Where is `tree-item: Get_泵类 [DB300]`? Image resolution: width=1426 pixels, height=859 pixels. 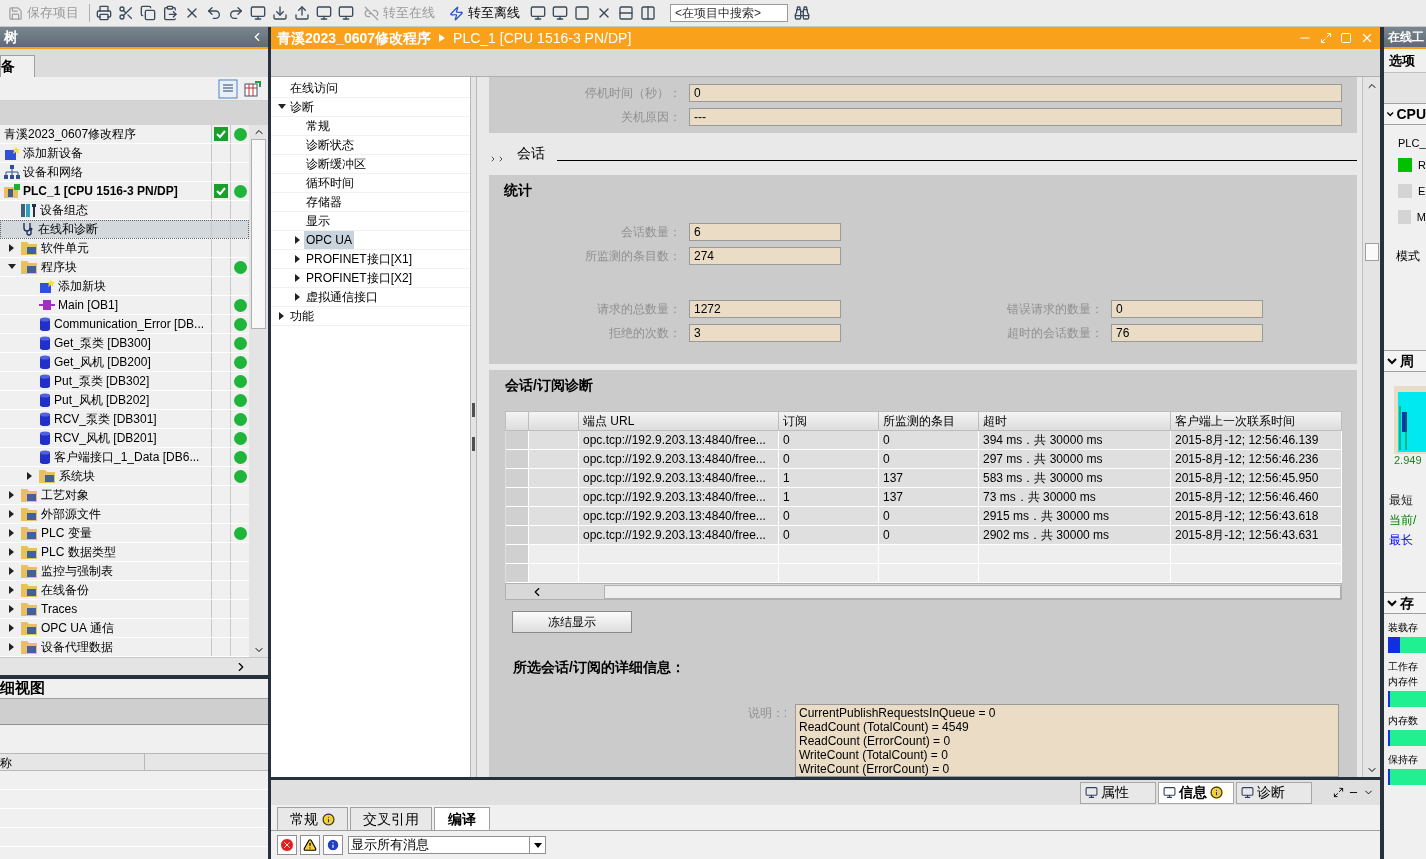
tree-item: Get_泵类 [DB300] is located at coordinates (124, 343).